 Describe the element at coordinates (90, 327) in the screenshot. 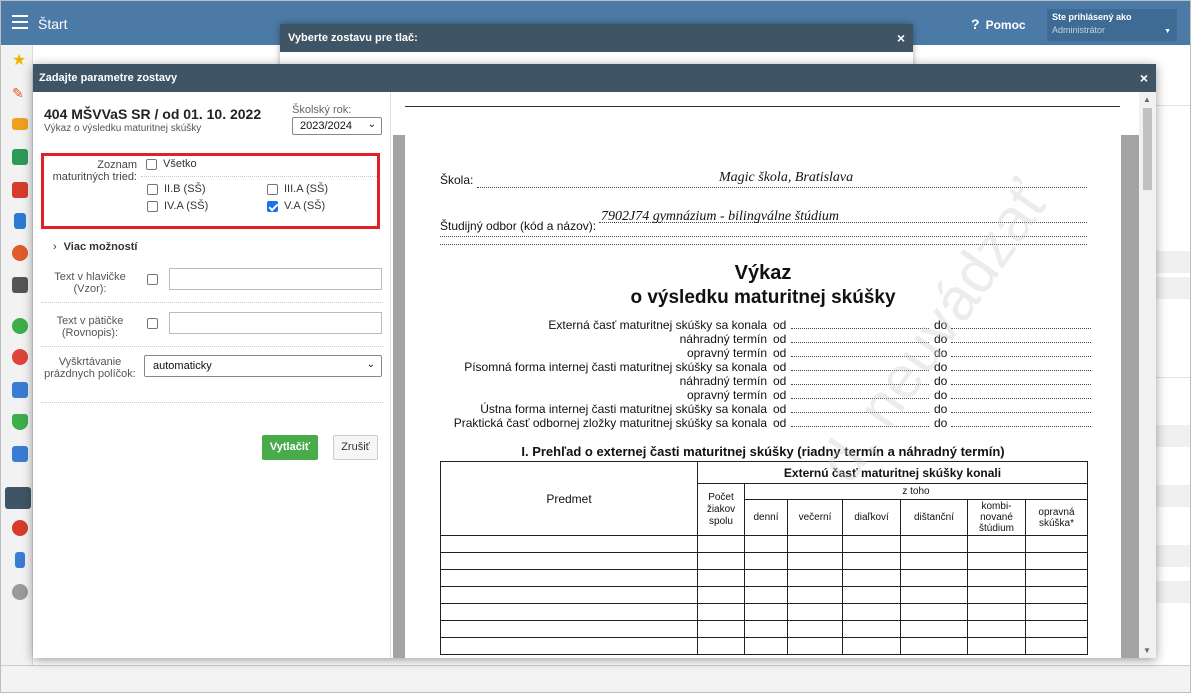

I see `footer-text-label: Text v pätičke (Rovnopis):` at that location.